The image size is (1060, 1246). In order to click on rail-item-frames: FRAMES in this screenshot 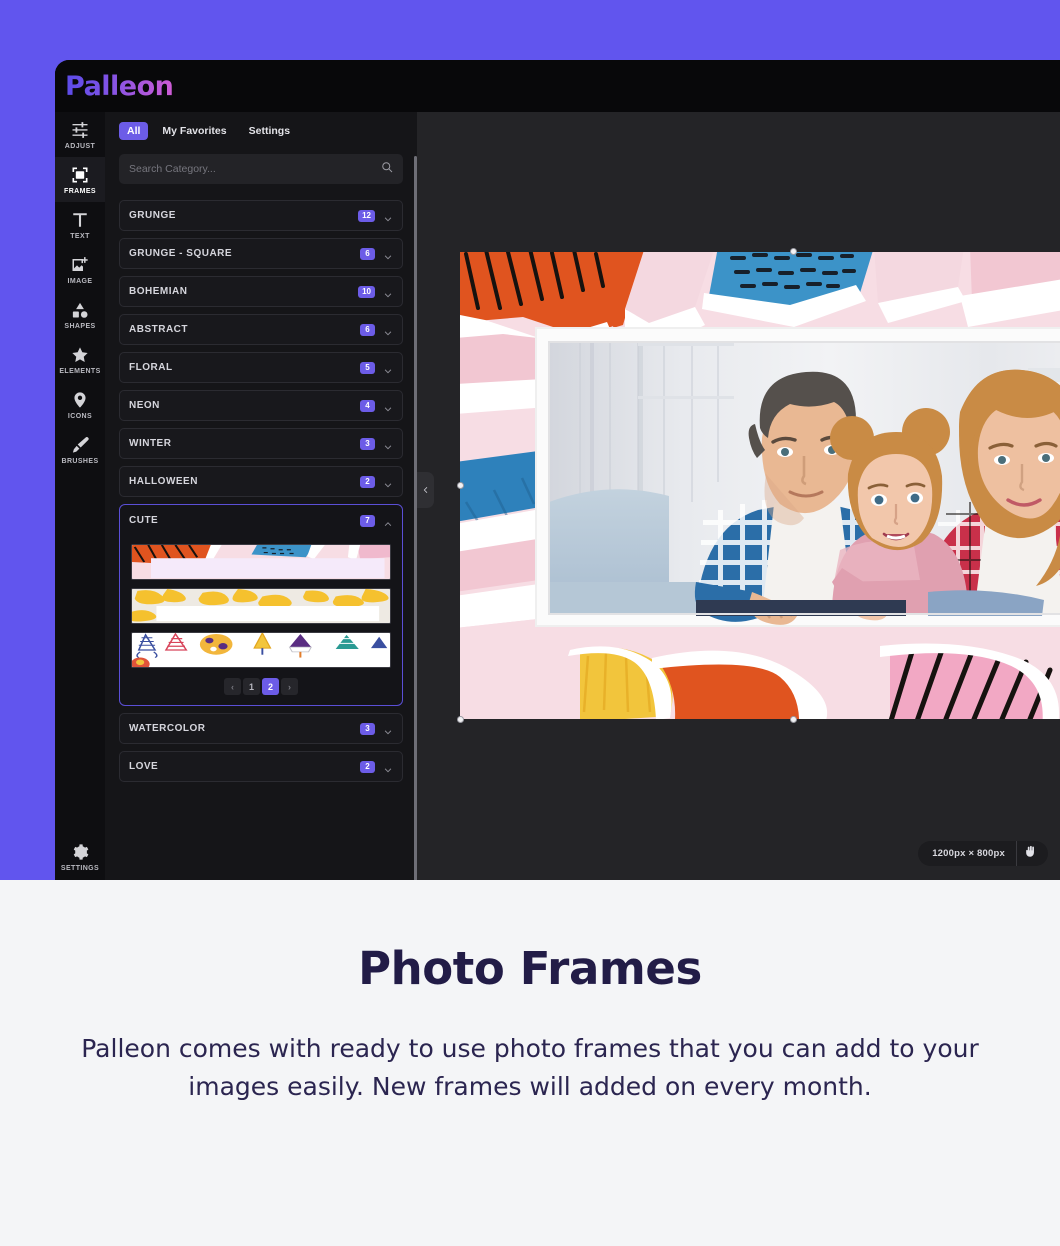, I will do `click(80, 179)`.